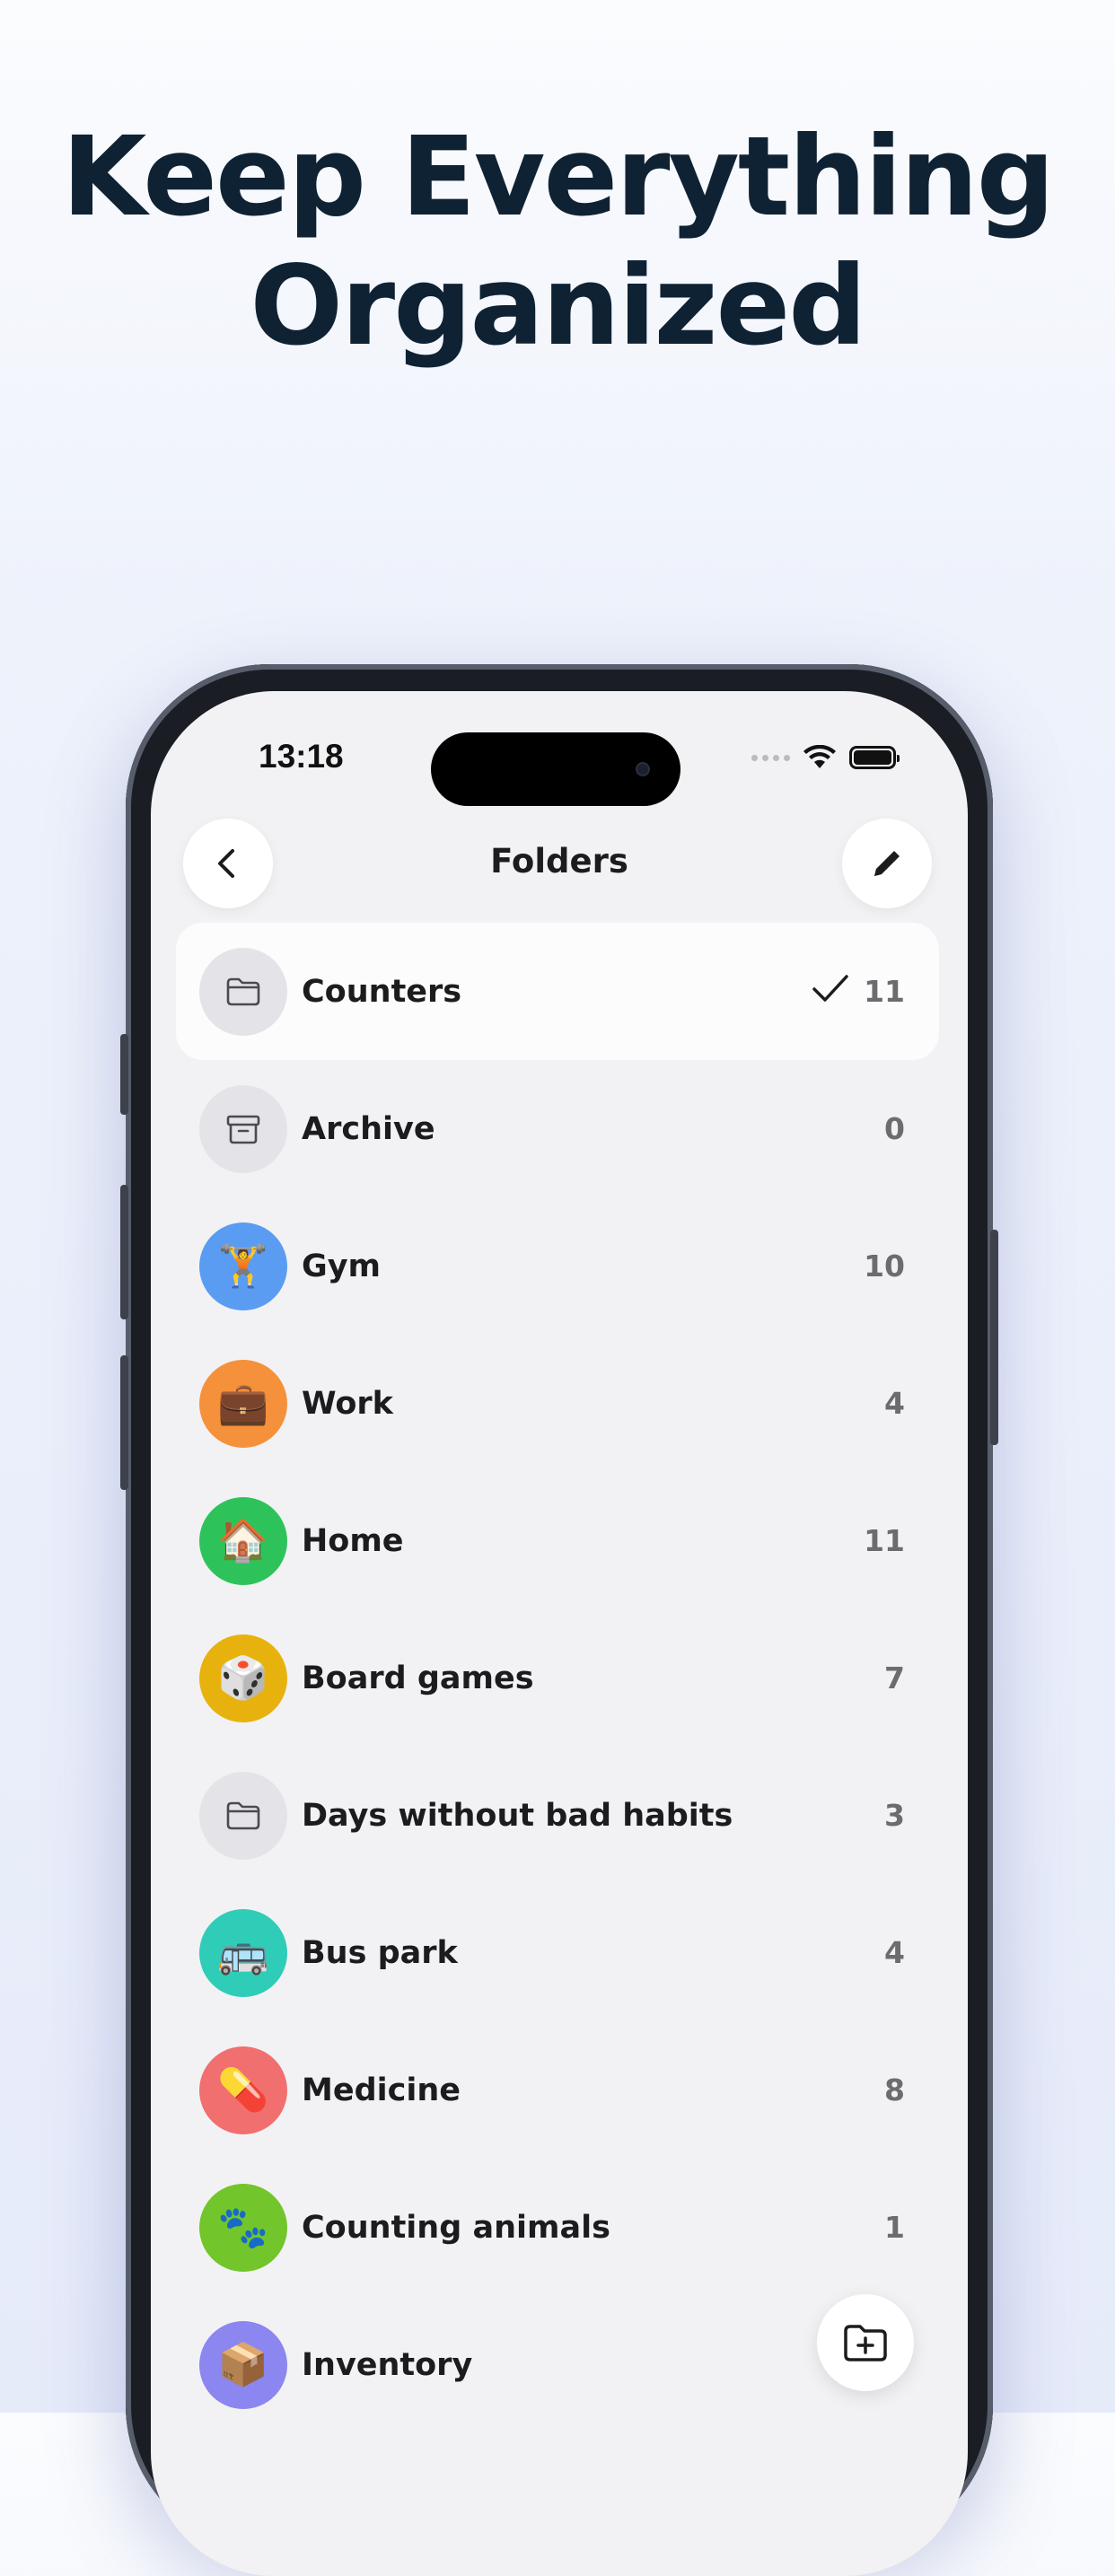 This screenshot has height=2576, width=1115. Describe the element at coordinates (418, 1678) in the screenshot. I see `folder-label: Board games` at that location.